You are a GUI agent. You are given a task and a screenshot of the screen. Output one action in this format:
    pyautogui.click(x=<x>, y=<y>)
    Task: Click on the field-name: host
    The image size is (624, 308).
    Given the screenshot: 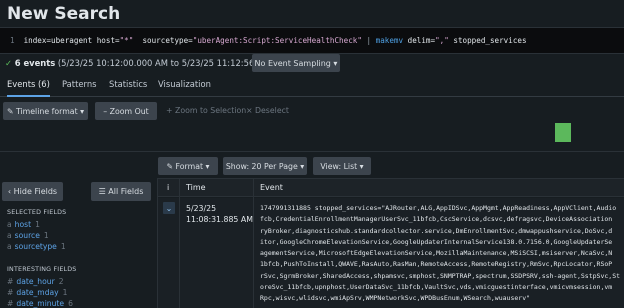 What is the action you would take?
    pyautogui.click(x=23, y=224)
    